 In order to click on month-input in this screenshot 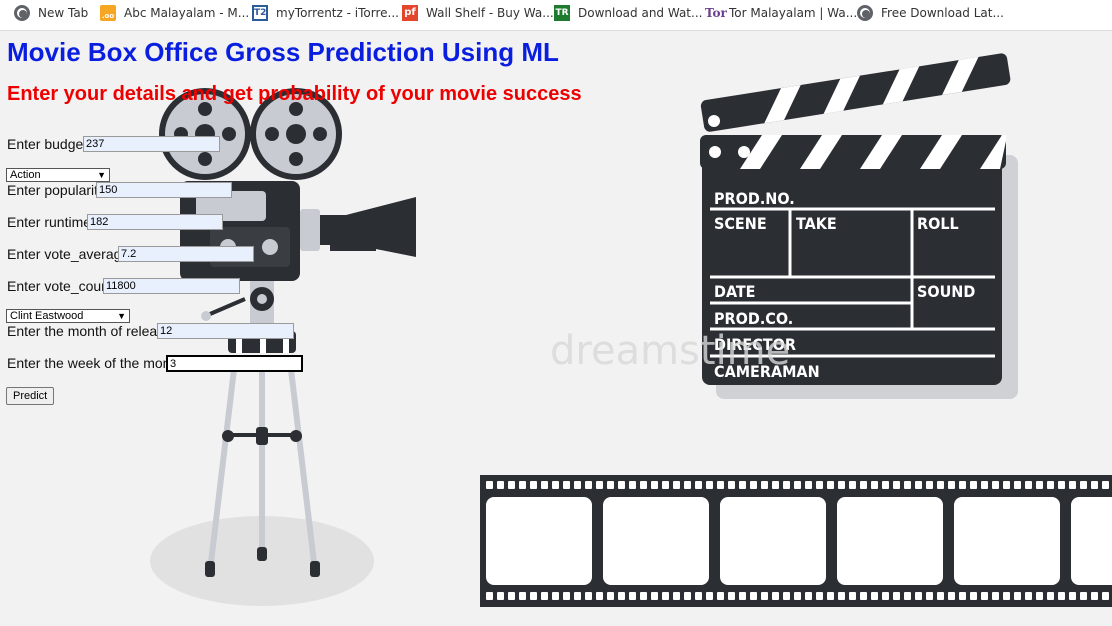, I will do `click(225, 331)`.